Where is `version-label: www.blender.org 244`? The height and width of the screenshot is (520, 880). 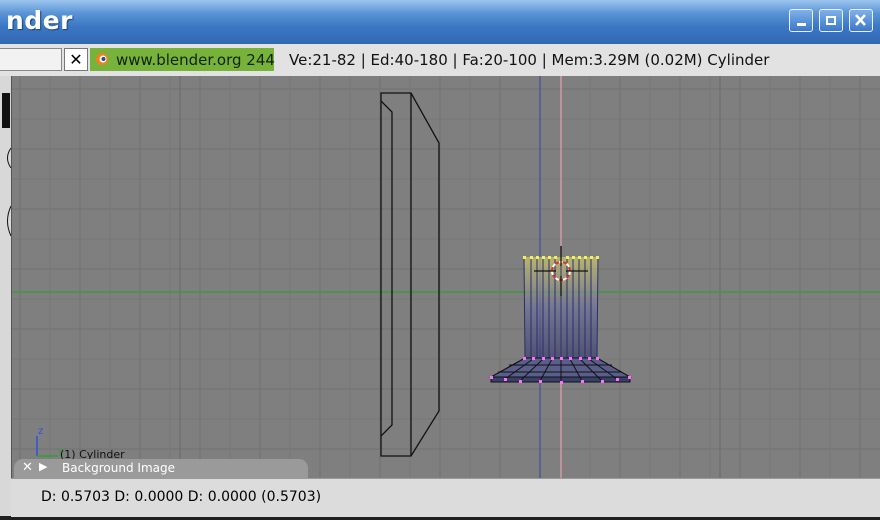 version-label: www.blender.org 244 is located at coordinates (195, 60).